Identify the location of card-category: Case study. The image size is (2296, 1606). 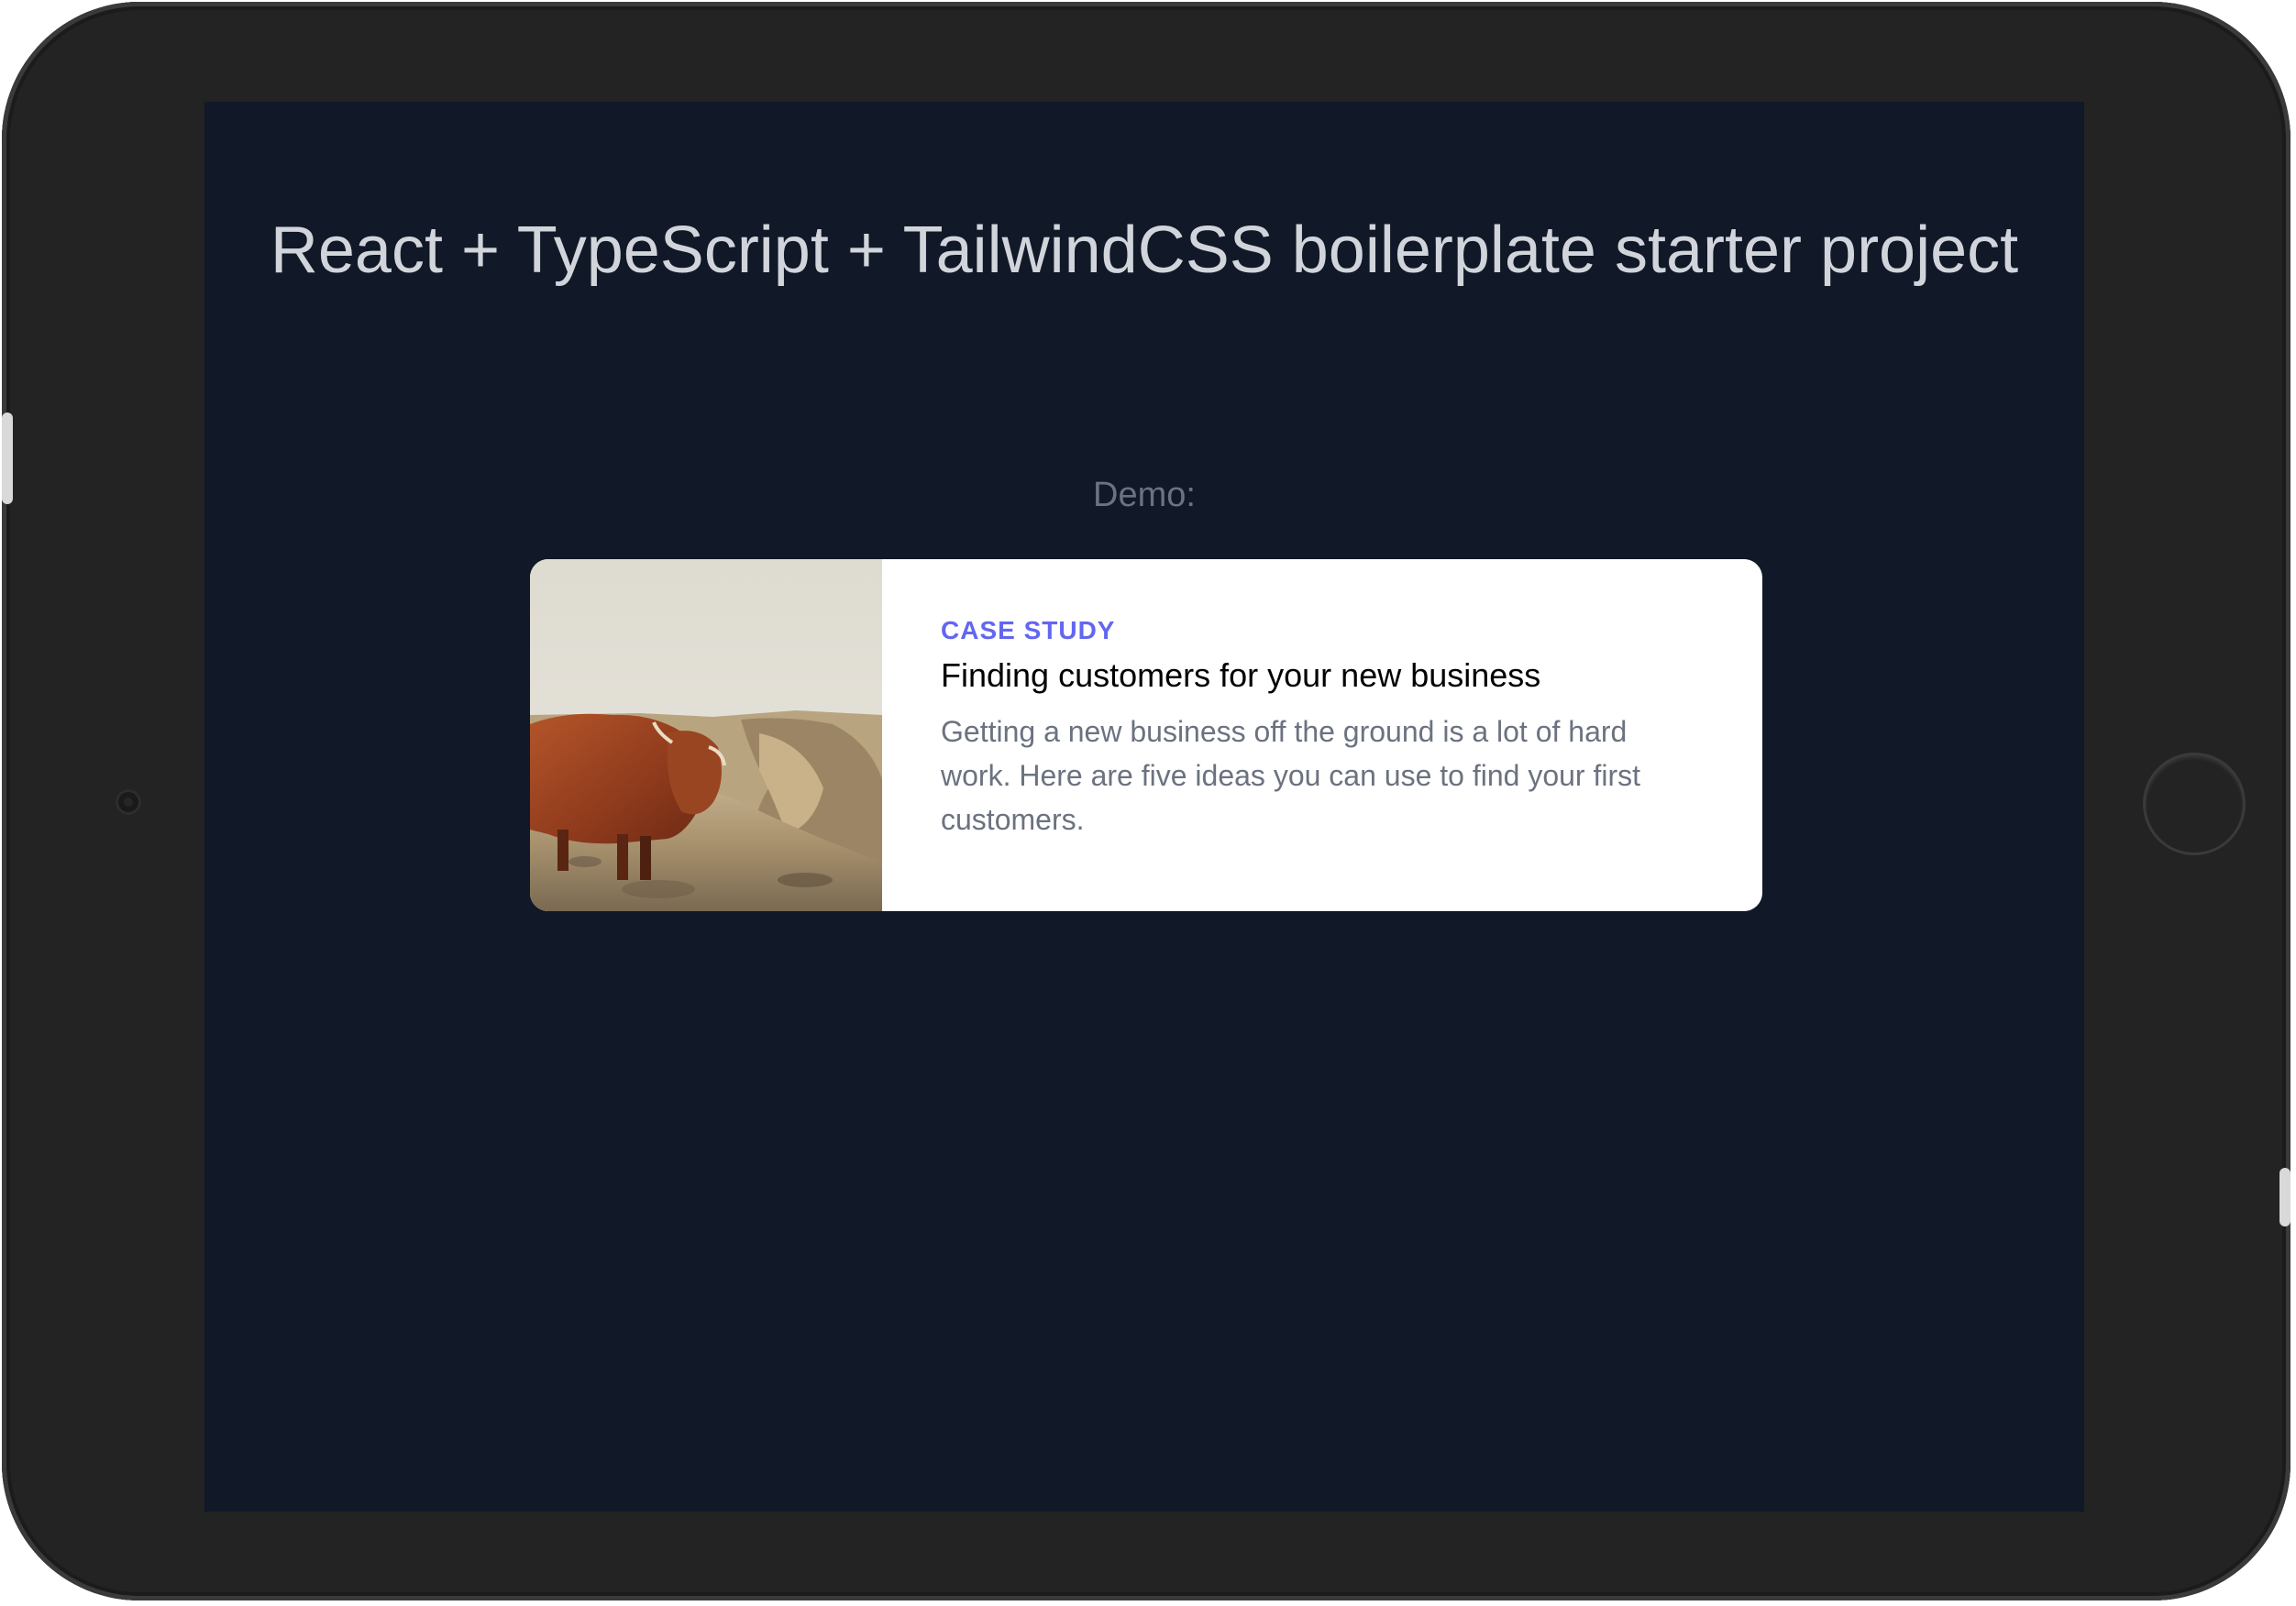
(1028, 630).